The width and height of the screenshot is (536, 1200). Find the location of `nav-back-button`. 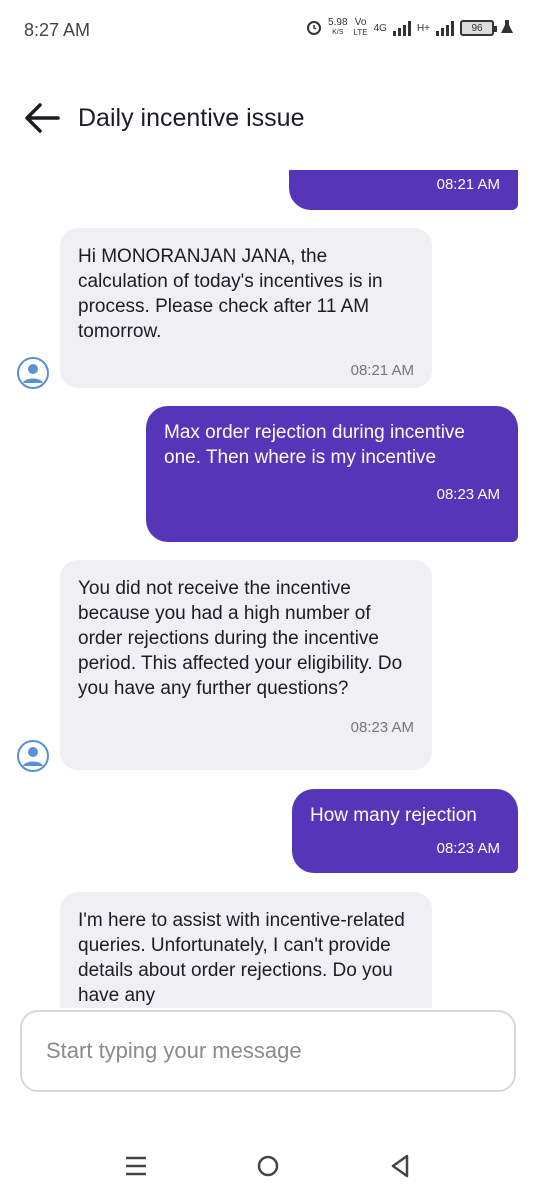

nav-back-button is located at coordinates (400, 1166).